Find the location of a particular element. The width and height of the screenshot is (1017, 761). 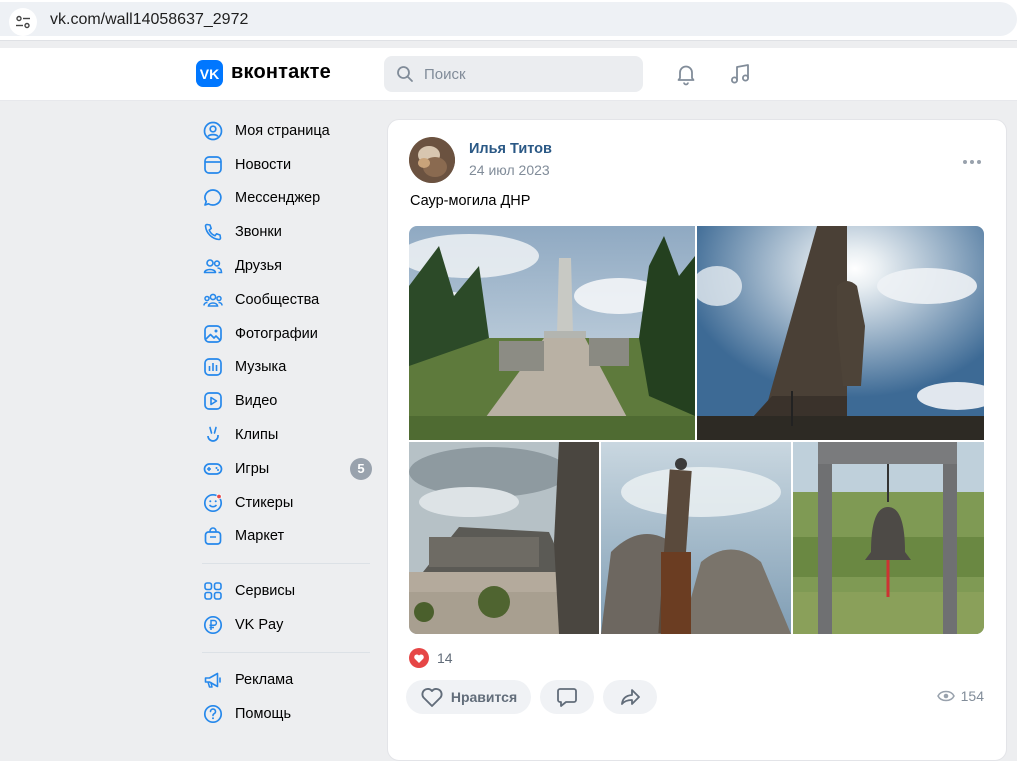

sidebar-item-label: Клипы is located at coordinates (257, 435).